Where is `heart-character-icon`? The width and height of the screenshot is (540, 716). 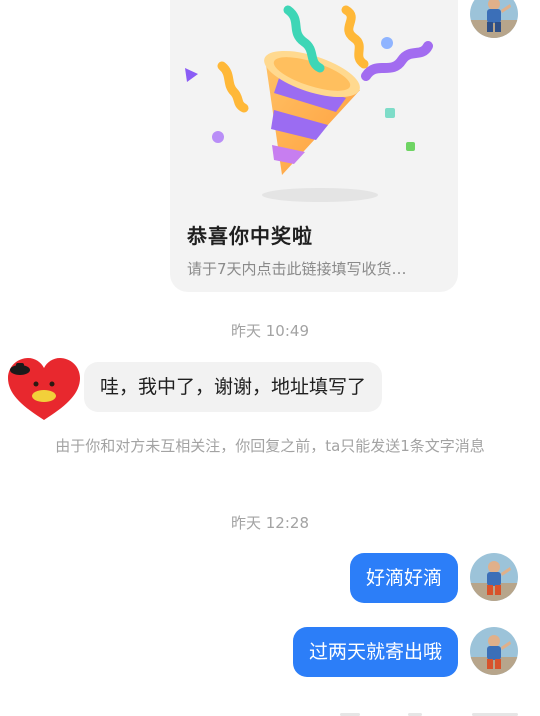 heart-character-icon is located at coordinates (44, 389).